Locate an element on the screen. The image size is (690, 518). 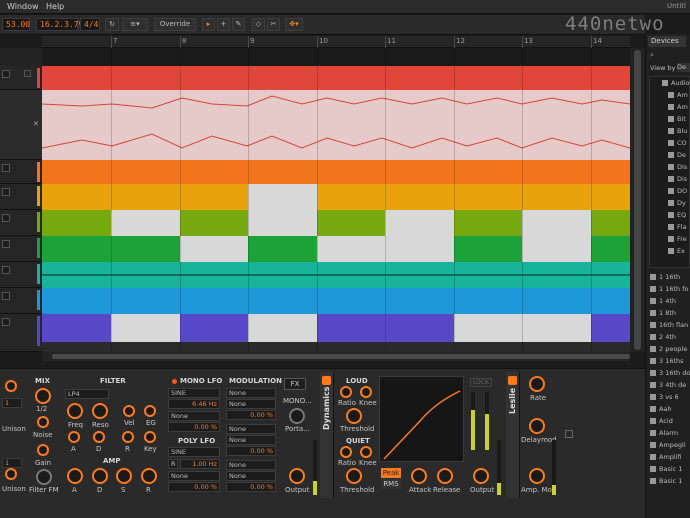
preset-item: 3 16ths is located at coordinates (670, 361).